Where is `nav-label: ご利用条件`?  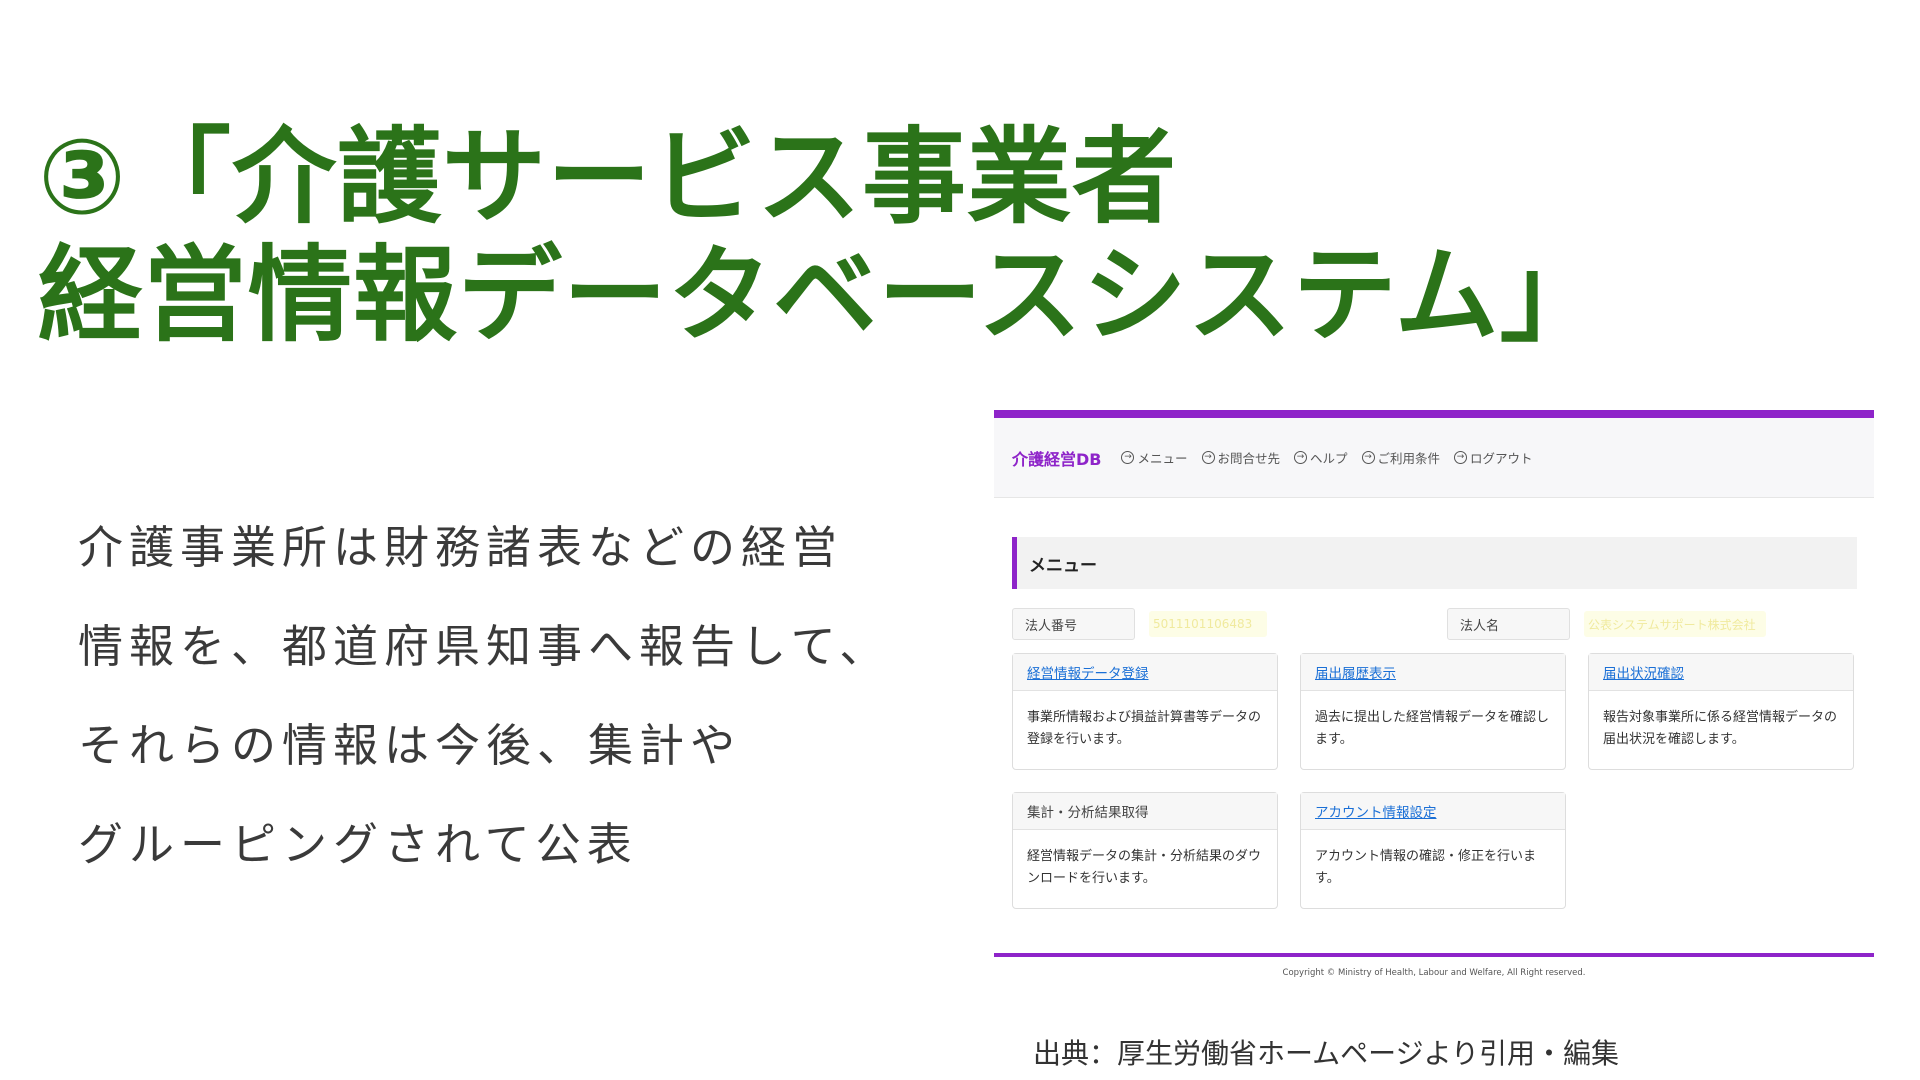 nav-label: ご利用条件 is located at coordinates (1409, 458).